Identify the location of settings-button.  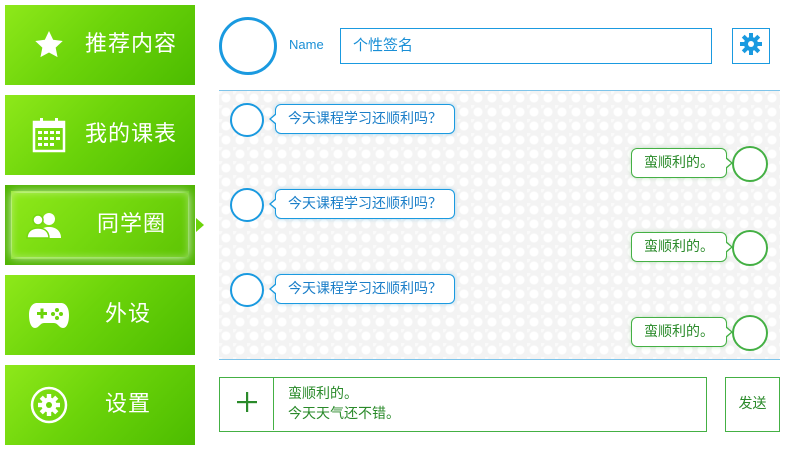
(751, 46).